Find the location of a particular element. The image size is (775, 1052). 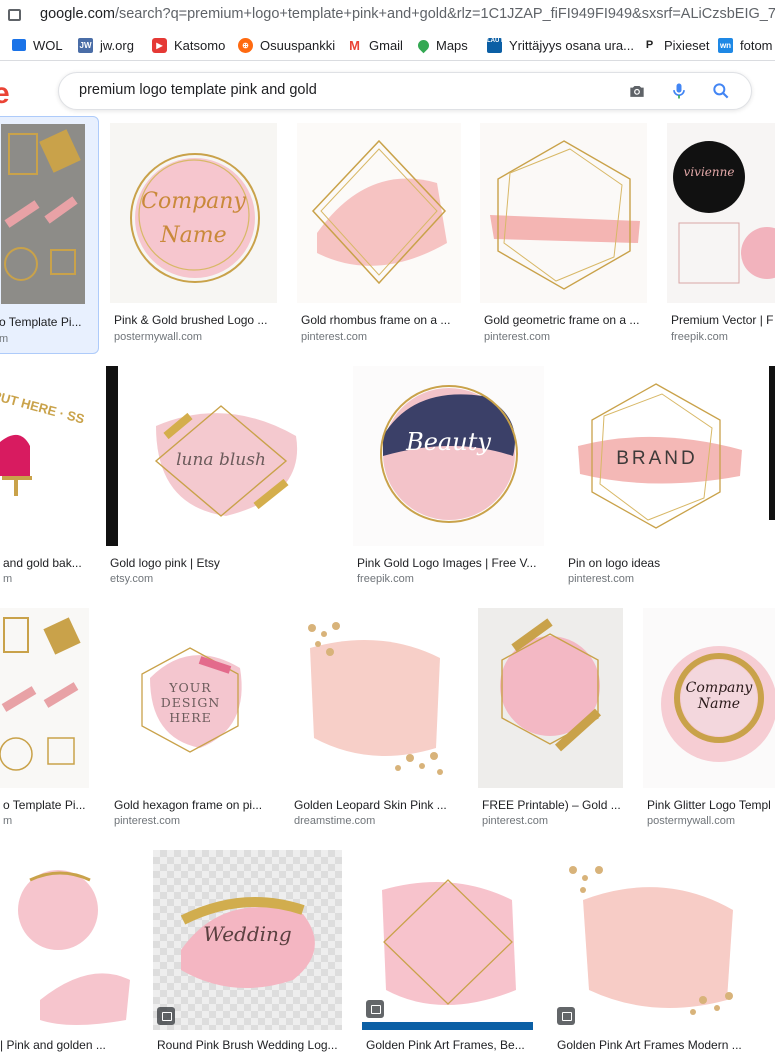

thumbnail-text: Wedding is located at coordinates (247, 934).